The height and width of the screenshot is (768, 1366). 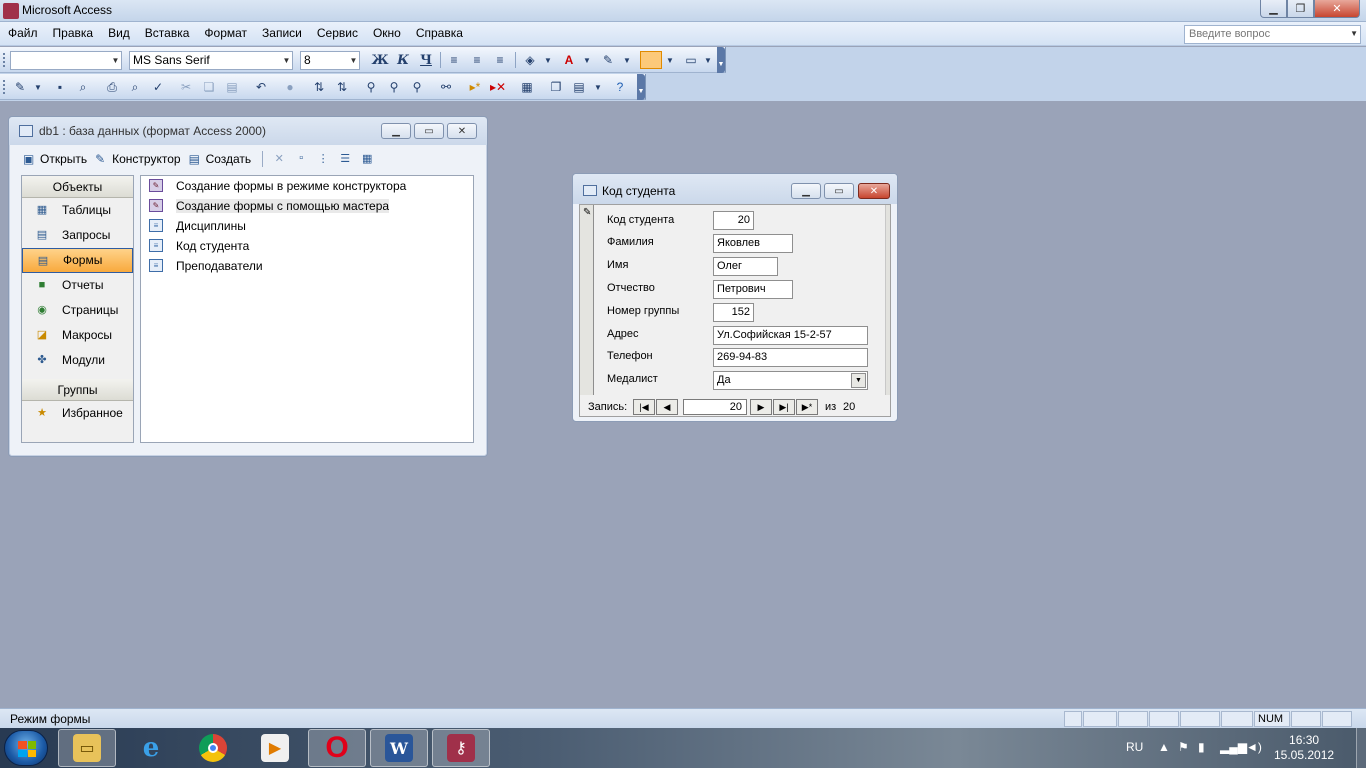 What do you see at coordinates (137, 159) in the screenshot?
I see `design-button: ✎ Конструктор` at bounding box center [137, 159].